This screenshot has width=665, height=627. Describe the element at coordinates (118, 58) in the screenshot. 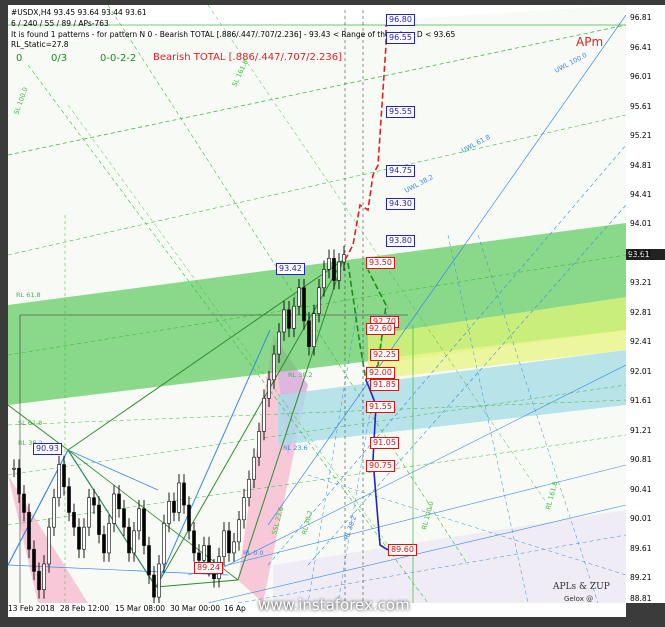

I see `counter-sequence: 0-0-2-2` at that location.